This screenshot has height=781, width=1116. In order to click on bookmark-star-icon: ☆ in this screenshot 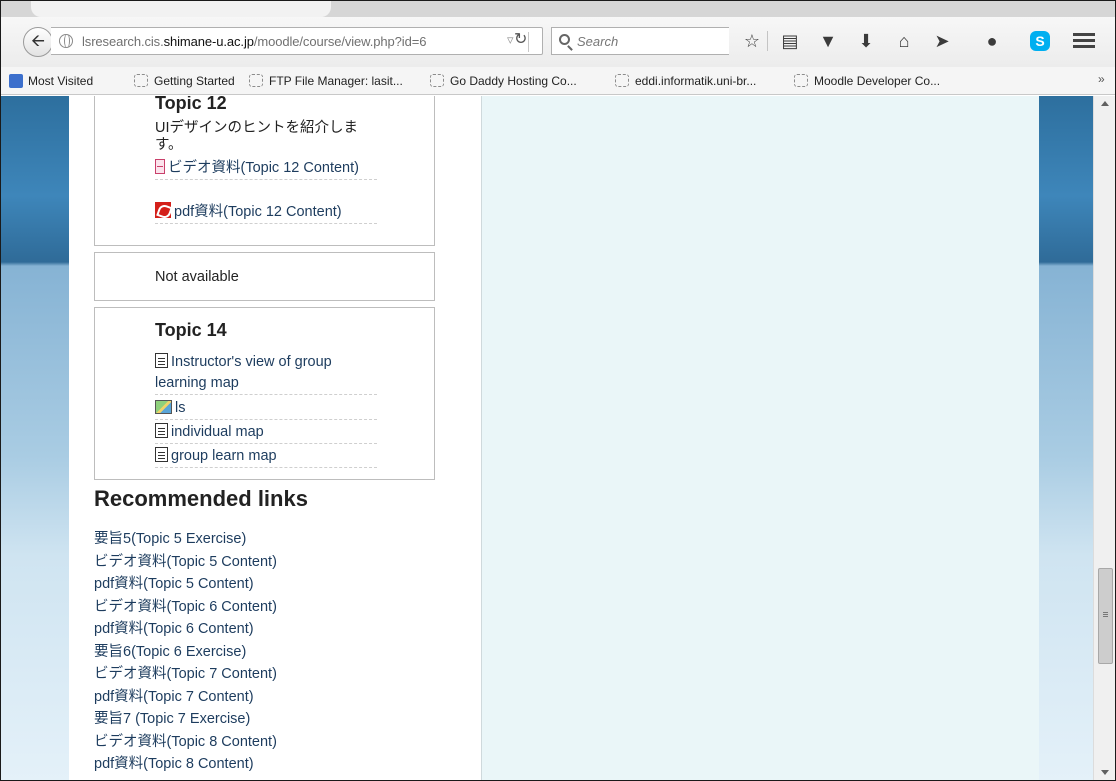, I will do `click(752, 41)`.